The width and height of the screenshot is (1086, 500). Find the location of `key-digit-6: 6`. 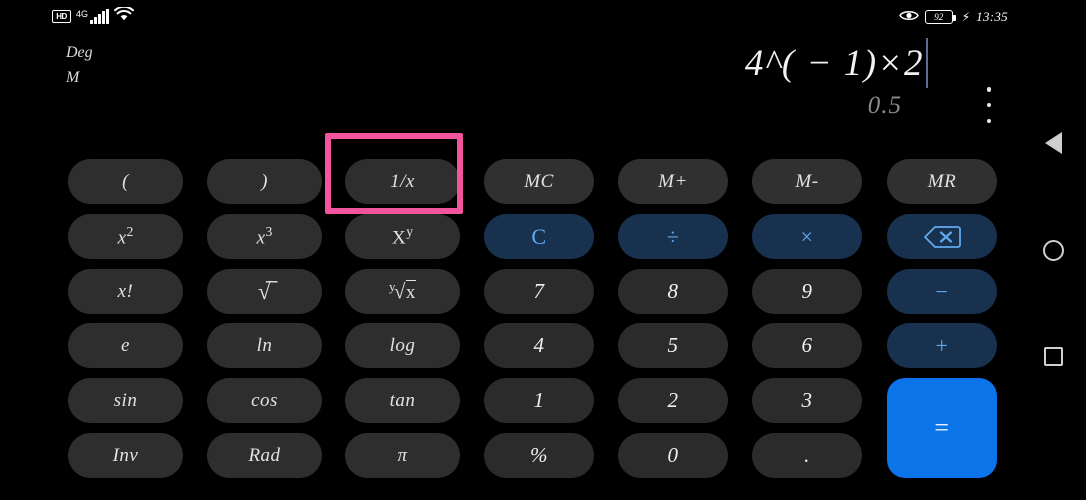

key-digit-6: 6 is located at coordinates (807, 345).